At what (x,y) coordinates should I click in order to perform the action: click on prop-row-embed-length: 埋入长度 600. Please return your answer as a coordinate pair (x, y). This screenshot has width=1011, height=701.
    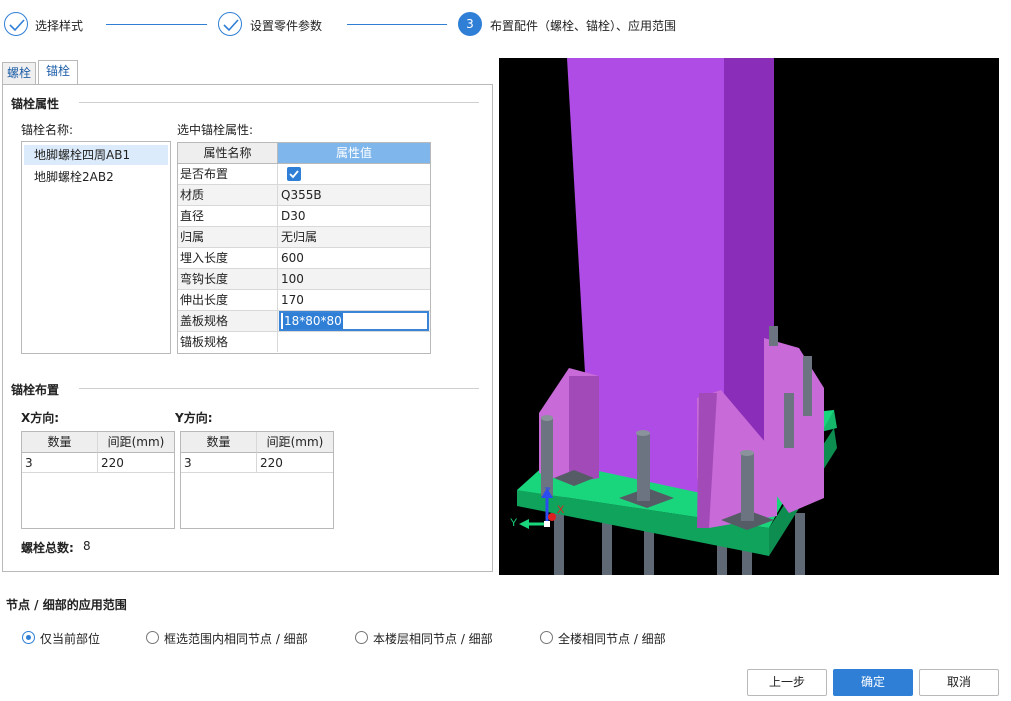
    Looking at the image, I should click on (304, 258).